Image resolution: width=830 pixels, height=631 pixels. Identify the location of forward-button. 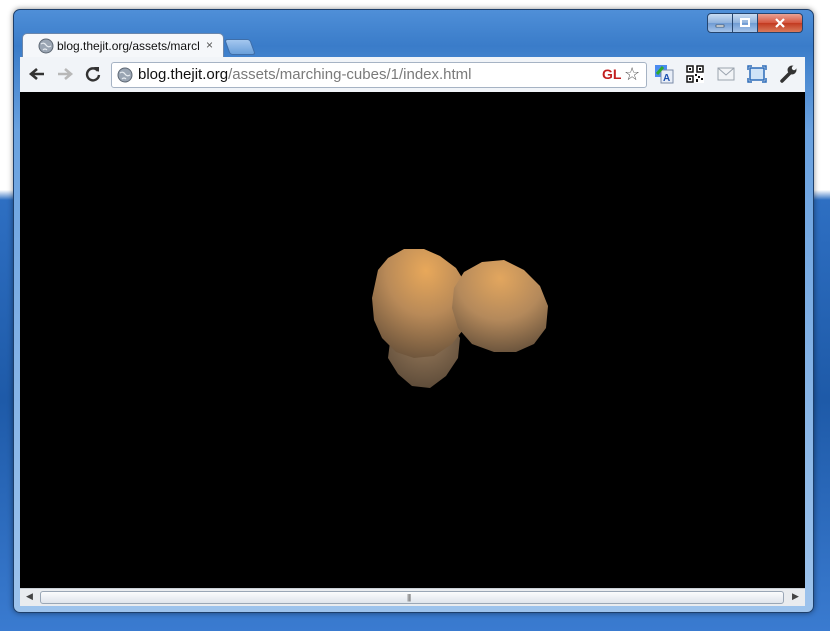
(65, 74).